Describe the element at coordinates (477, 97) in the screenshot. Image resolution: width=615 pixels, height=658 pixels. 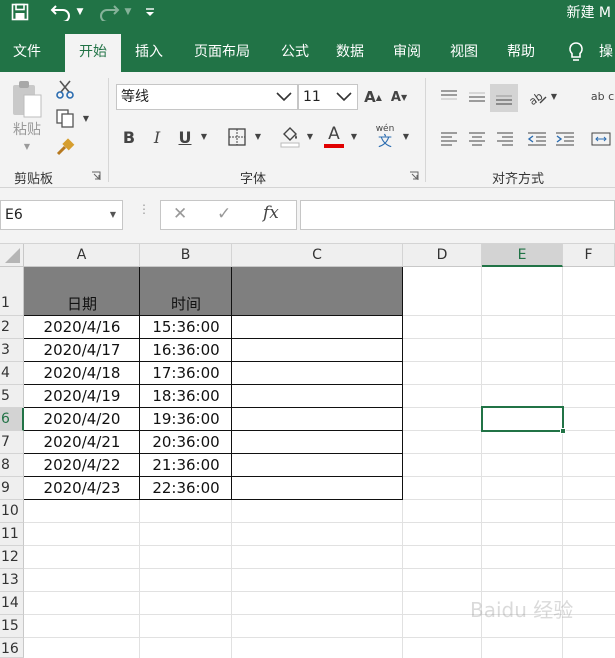
I see `align-middle-icon` at that location.